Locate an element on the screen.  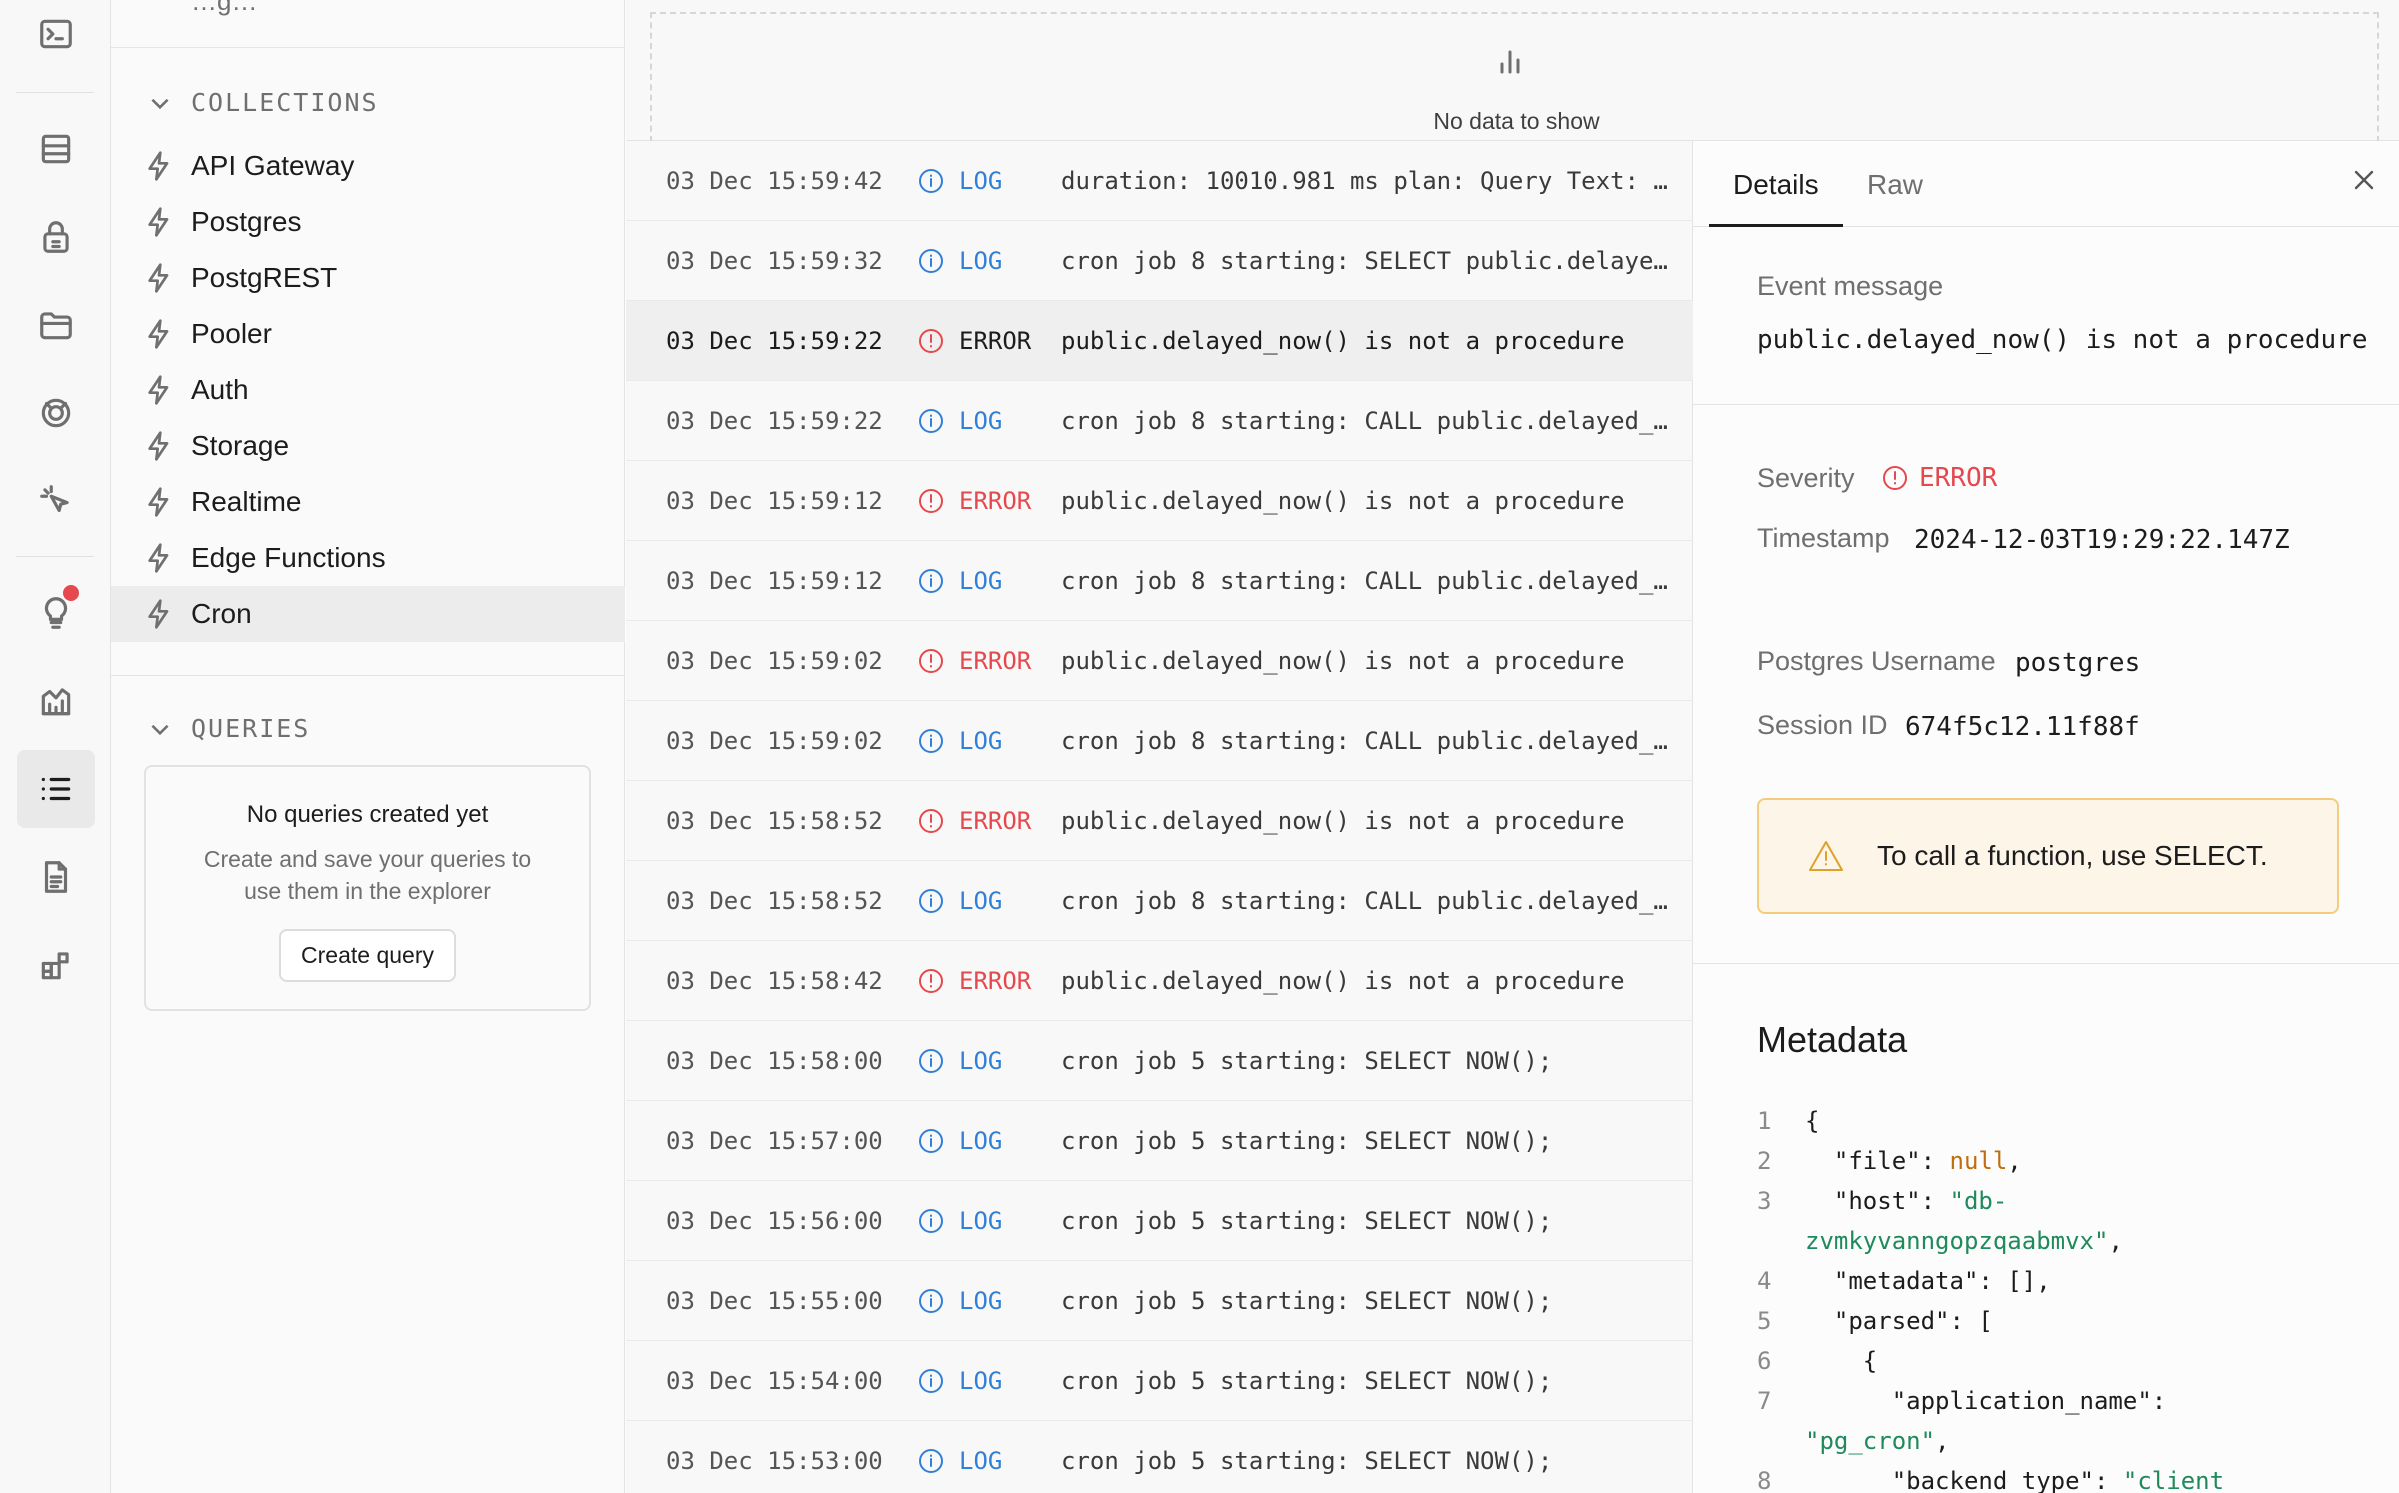
collection-item-auth: Auth is located at coordinates (368, 390).